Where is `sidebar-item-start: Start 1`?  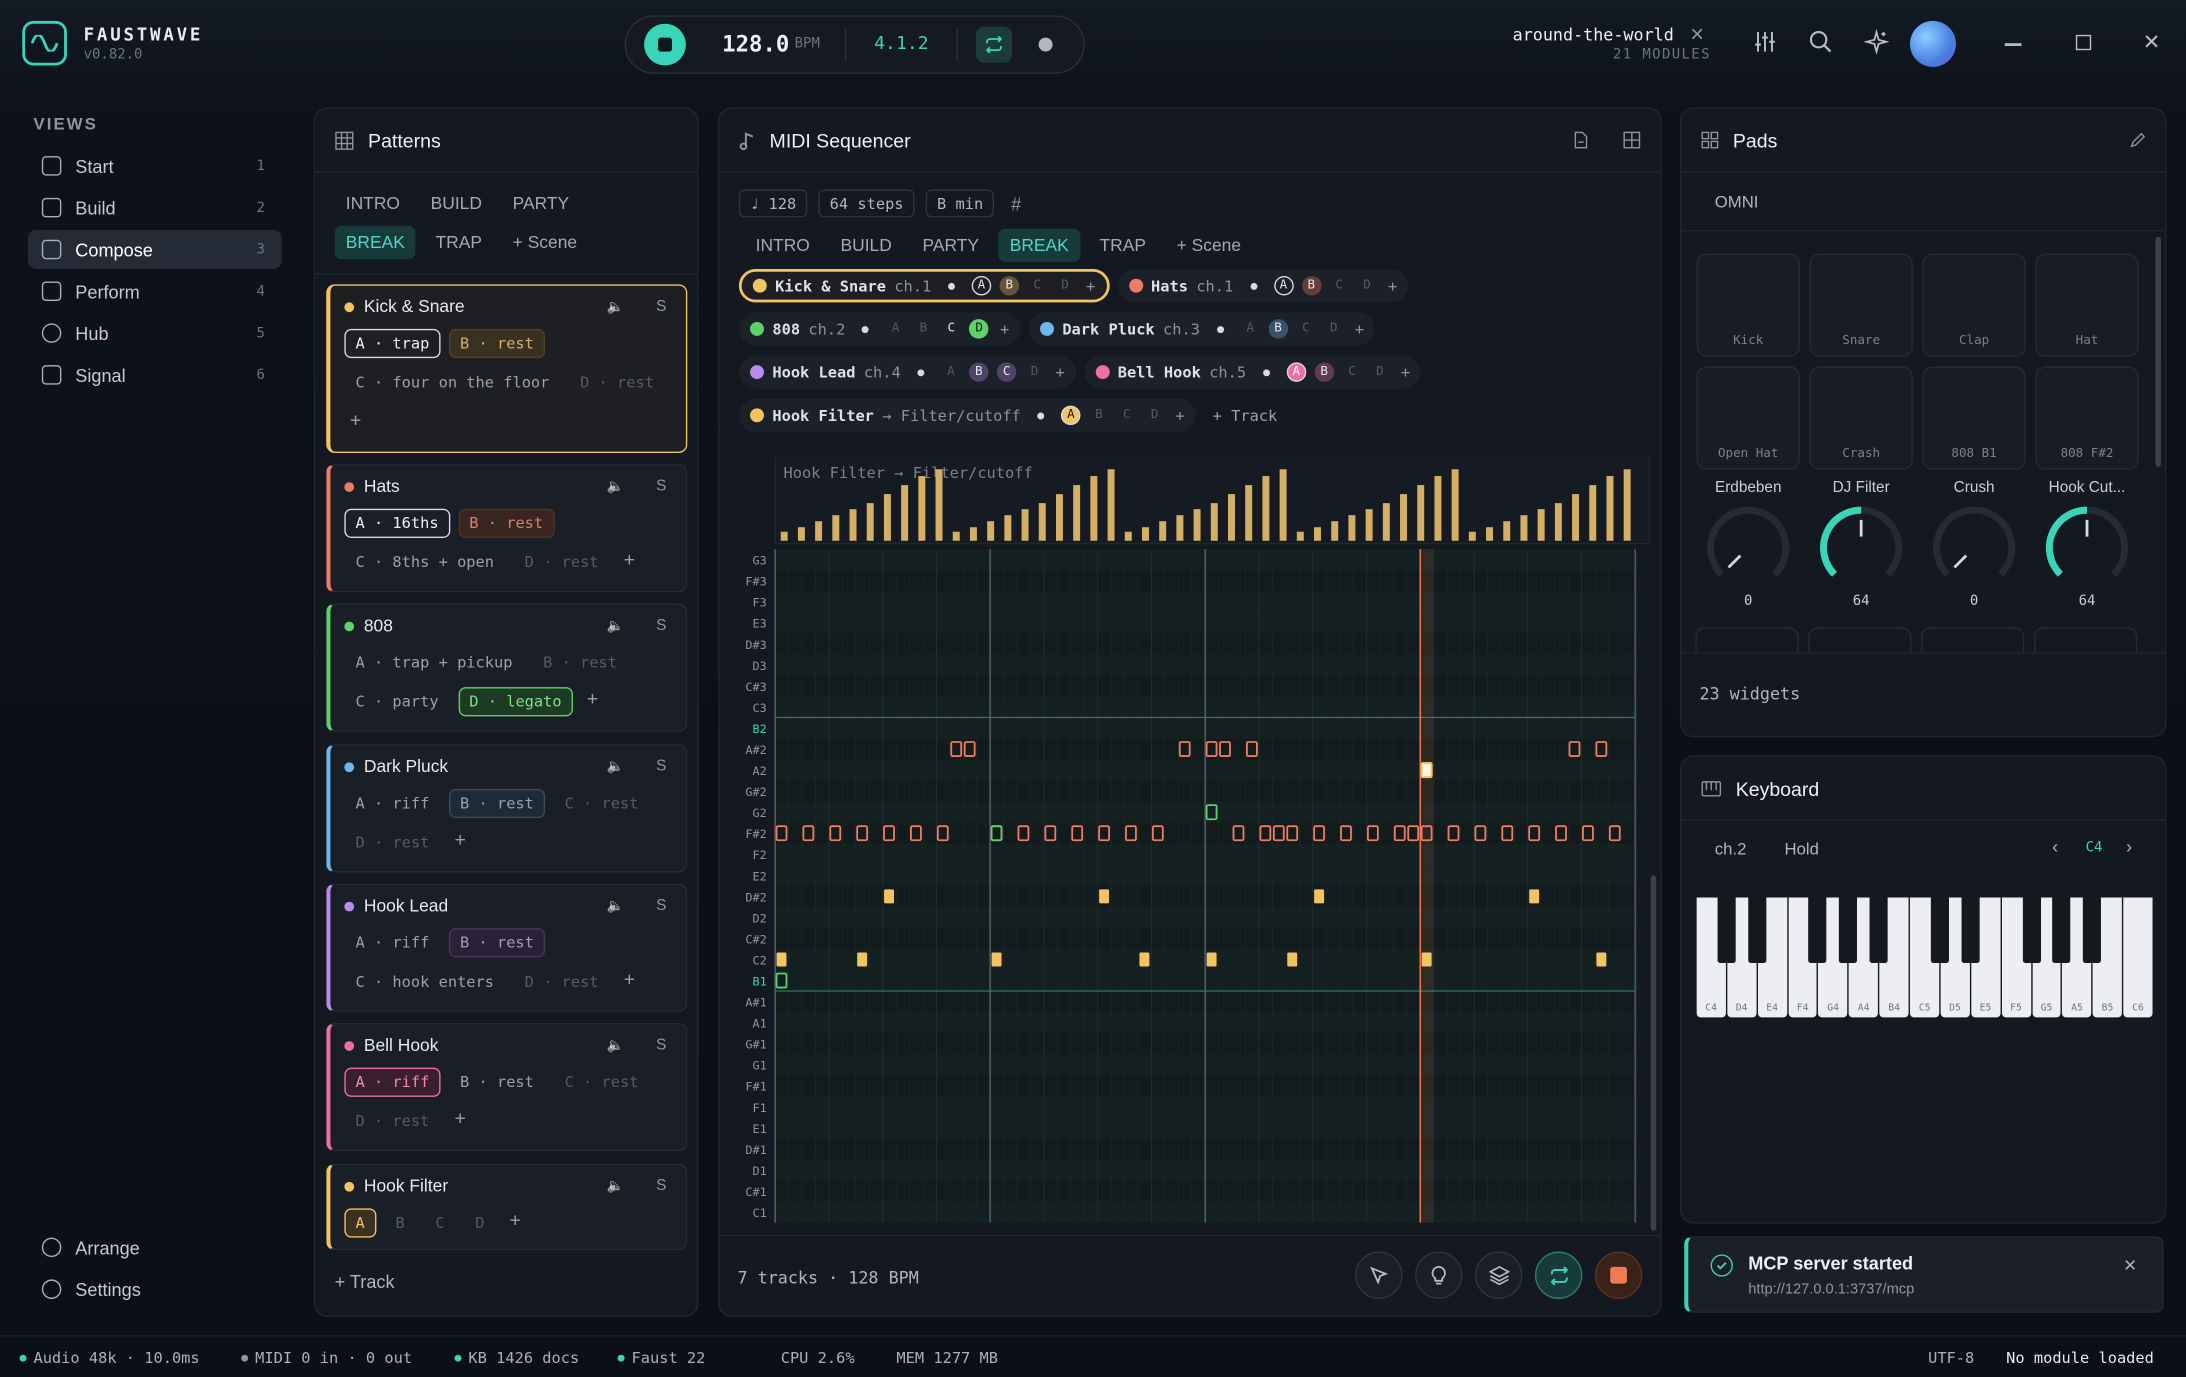
sidebar-item-start: Start 1 is located at coordinates (155, 165).